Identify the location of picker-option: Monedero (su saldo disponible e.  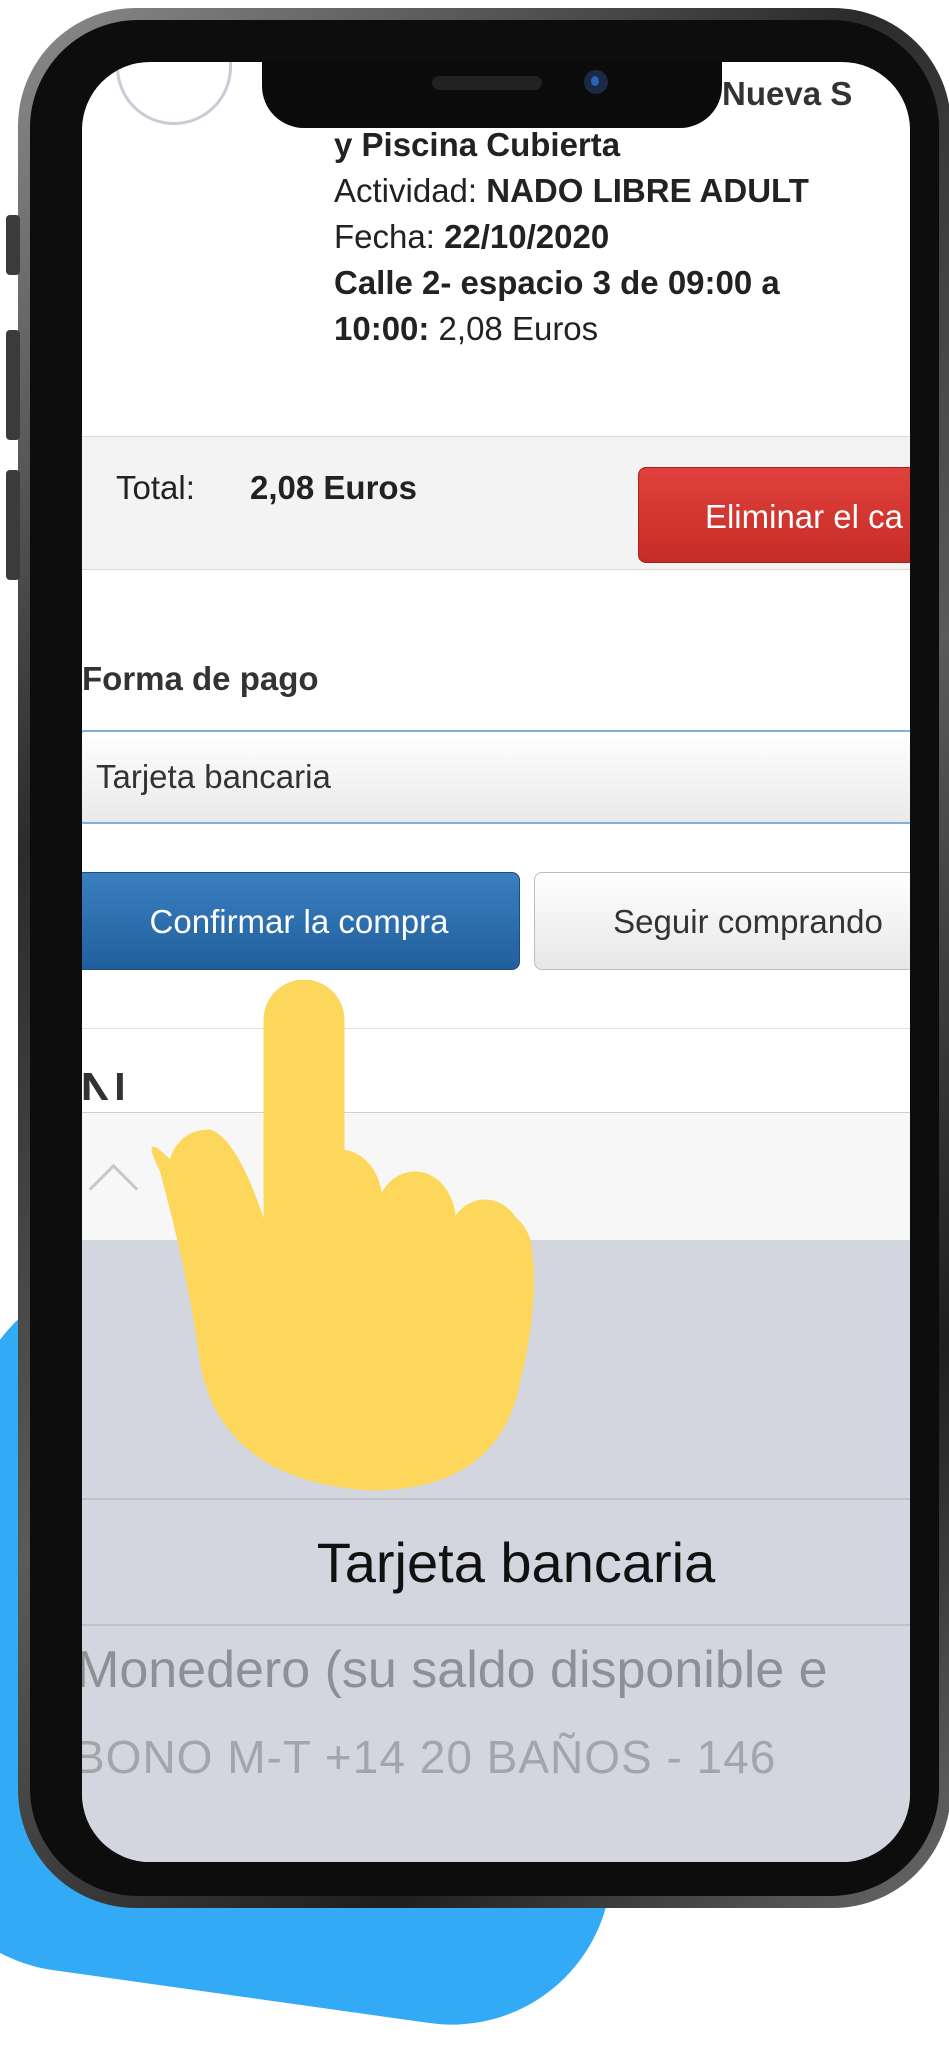
(455, 1670).